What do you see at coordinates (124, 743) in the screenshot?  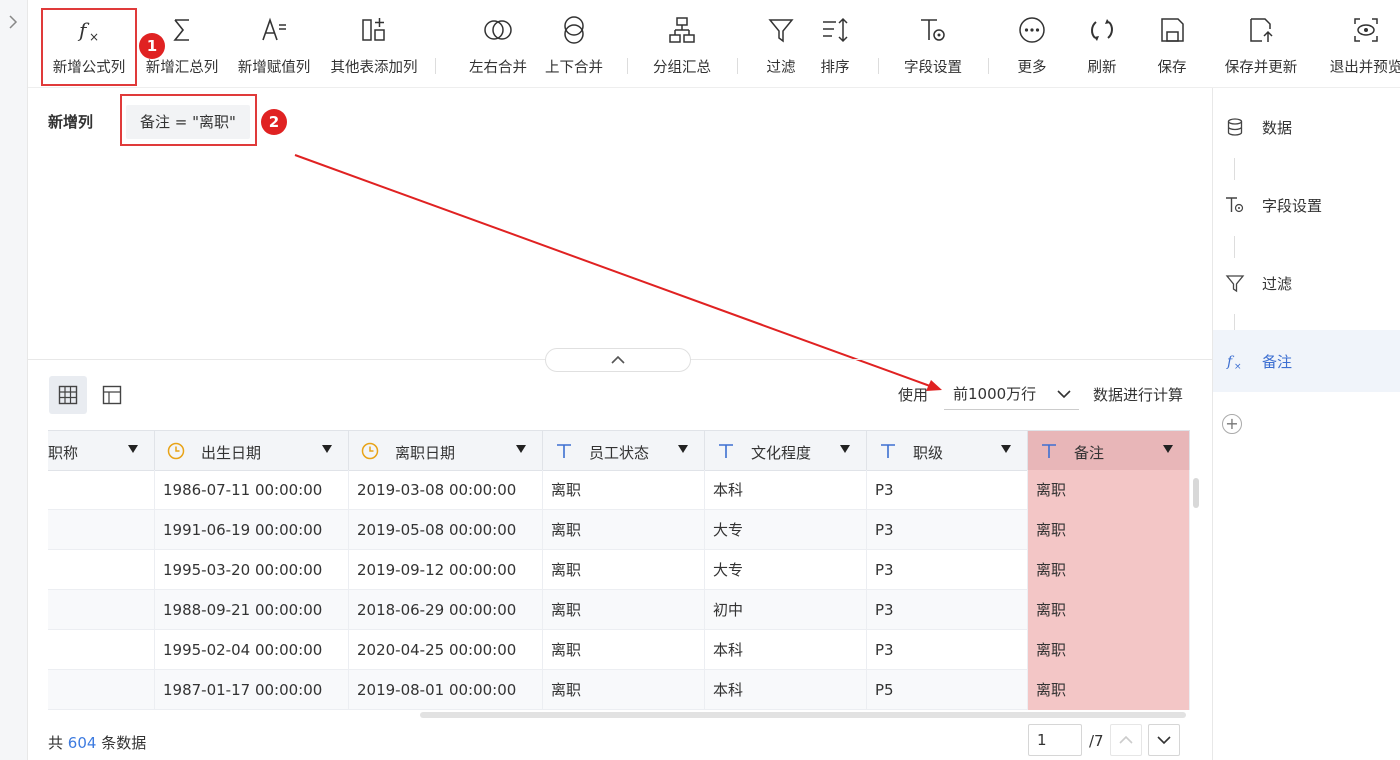 I see `record-count-suffix: 条数据` at bounding box center [124, 743].